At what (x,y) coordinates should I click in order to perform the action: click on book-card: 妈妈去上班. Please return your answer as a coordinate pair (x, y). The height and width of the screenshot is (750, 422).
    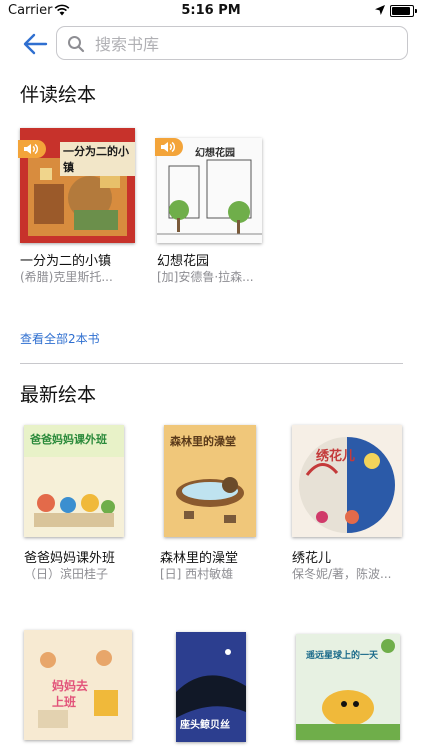
    Looking at the image, I should click on (86, 690).